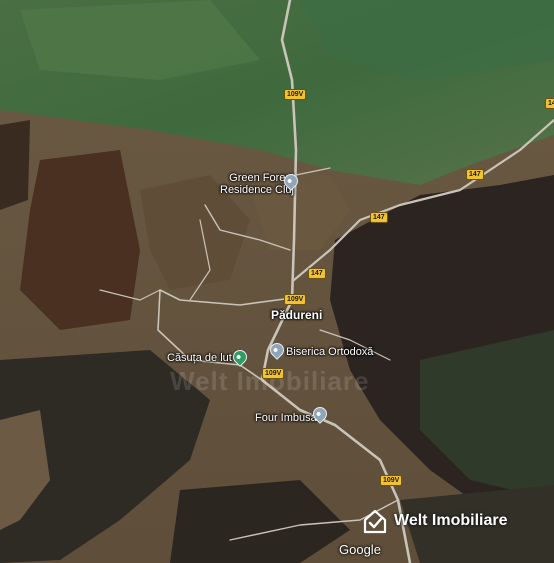 Image resolution: width=554 pixels, height=563 pixels. Describe the element at coordinates (257, 184) in the screenshot. I see `poi-label-green-forest: Green Forest Residence Cluj` at that location.